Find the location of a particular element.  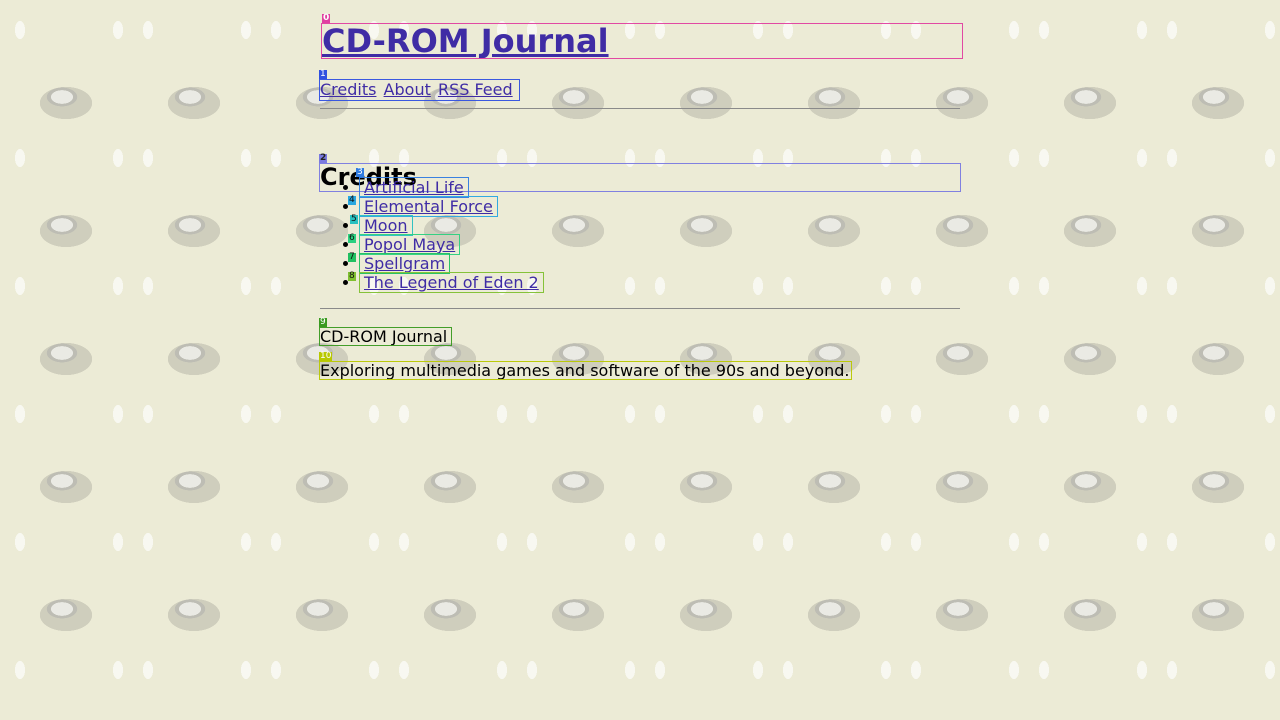

element-tag: 6 is located at coordinates (352, 238).